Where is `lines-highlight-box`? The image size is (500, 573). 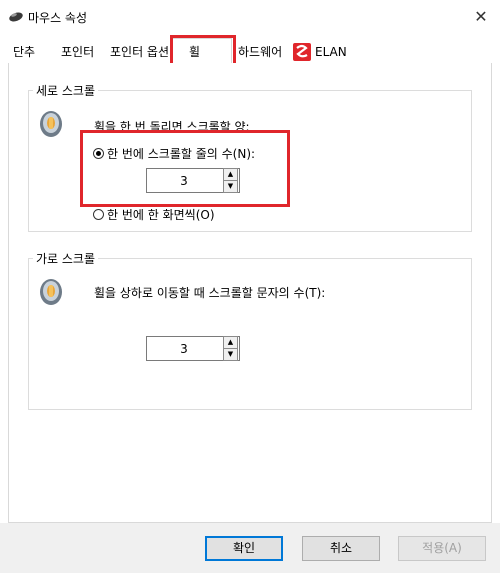
lines-highlight-box is located at coordinates (185, 168).